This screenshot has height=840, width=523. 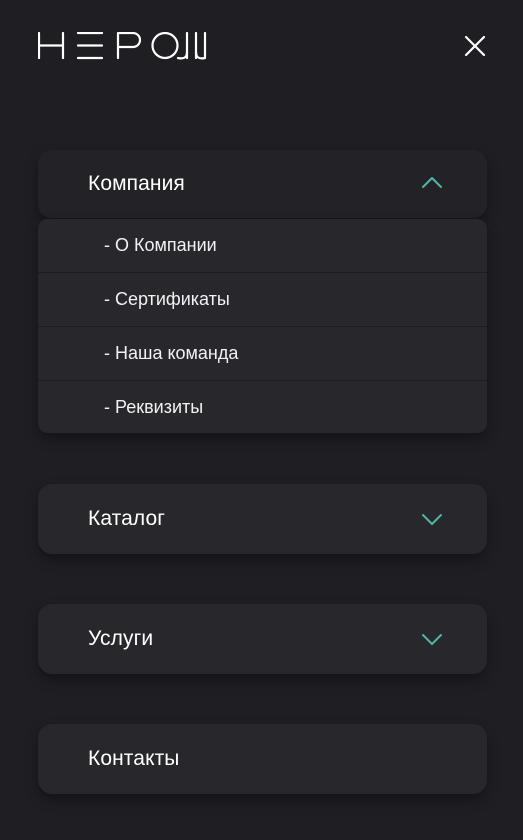 I want to click on submenu-item-certificates: - Сертификаты, so click(x=262, y=300).